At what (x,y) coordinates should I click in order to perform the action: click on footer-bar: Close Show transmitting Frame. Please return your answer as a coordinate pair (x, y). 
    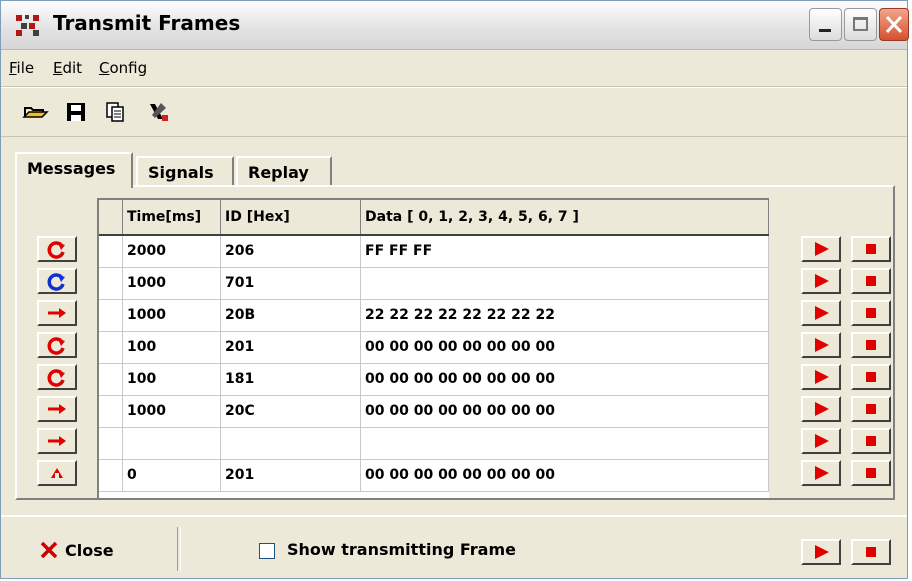
    Looking at the image, I should click on (454, 548).